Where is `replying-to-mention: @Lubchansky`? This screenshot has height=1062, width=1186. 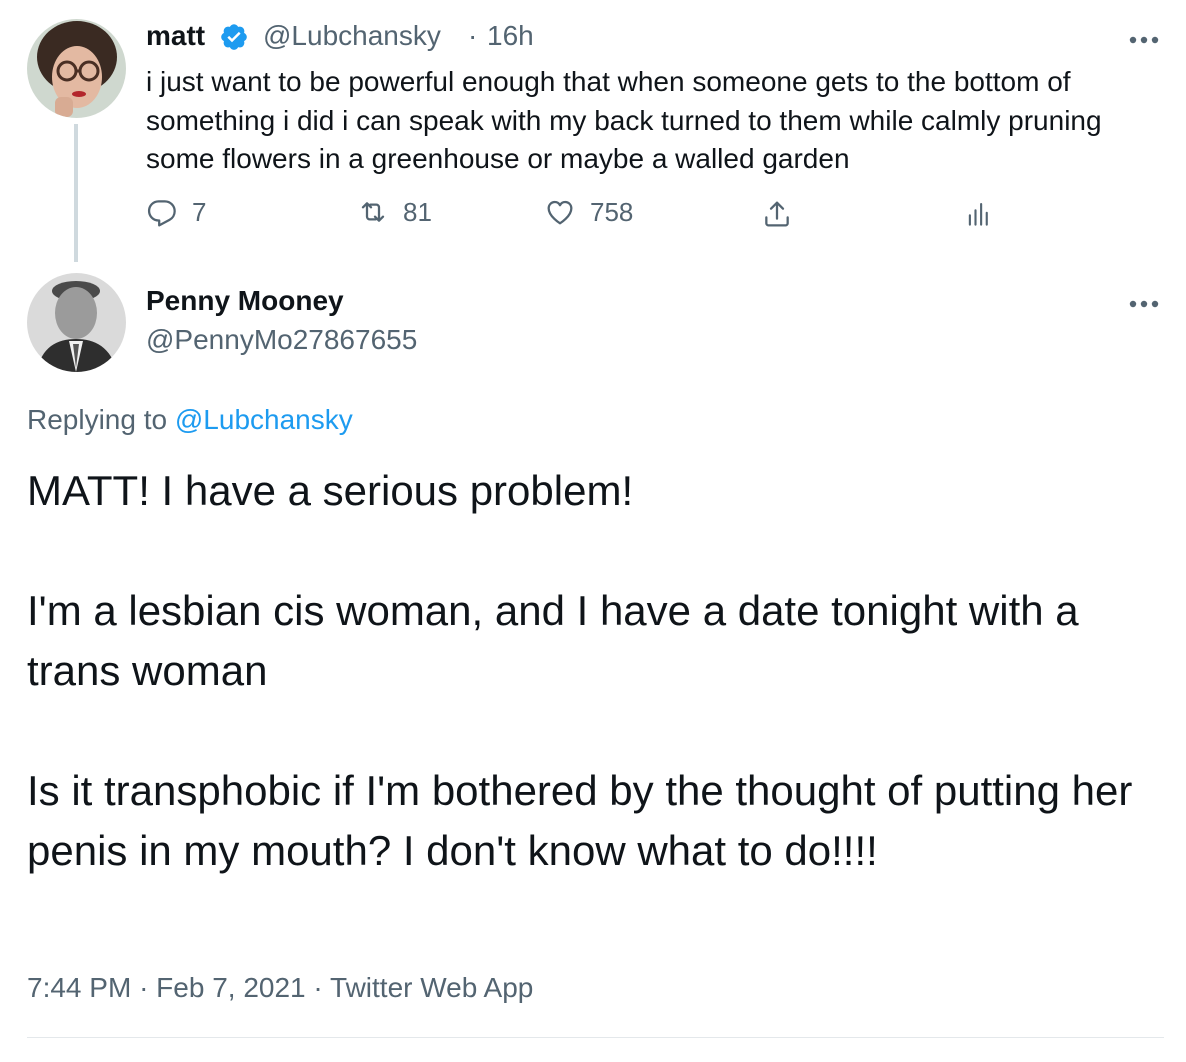
replying-to-mention: @Lubchansky is located at coordinates (264, 419).